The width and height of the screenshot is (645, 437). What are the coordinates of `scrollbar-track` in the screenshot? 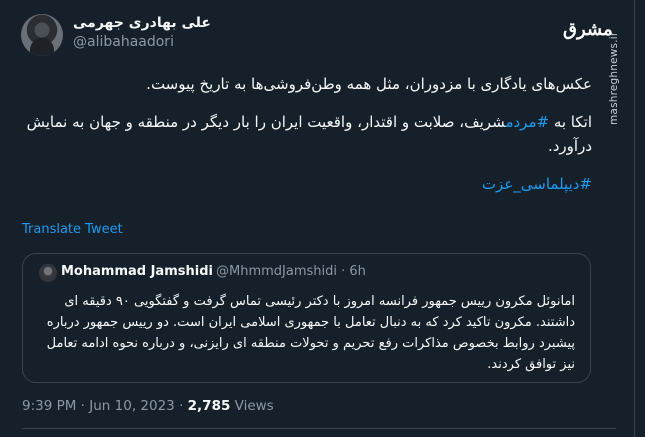 It's located at (634, 218).